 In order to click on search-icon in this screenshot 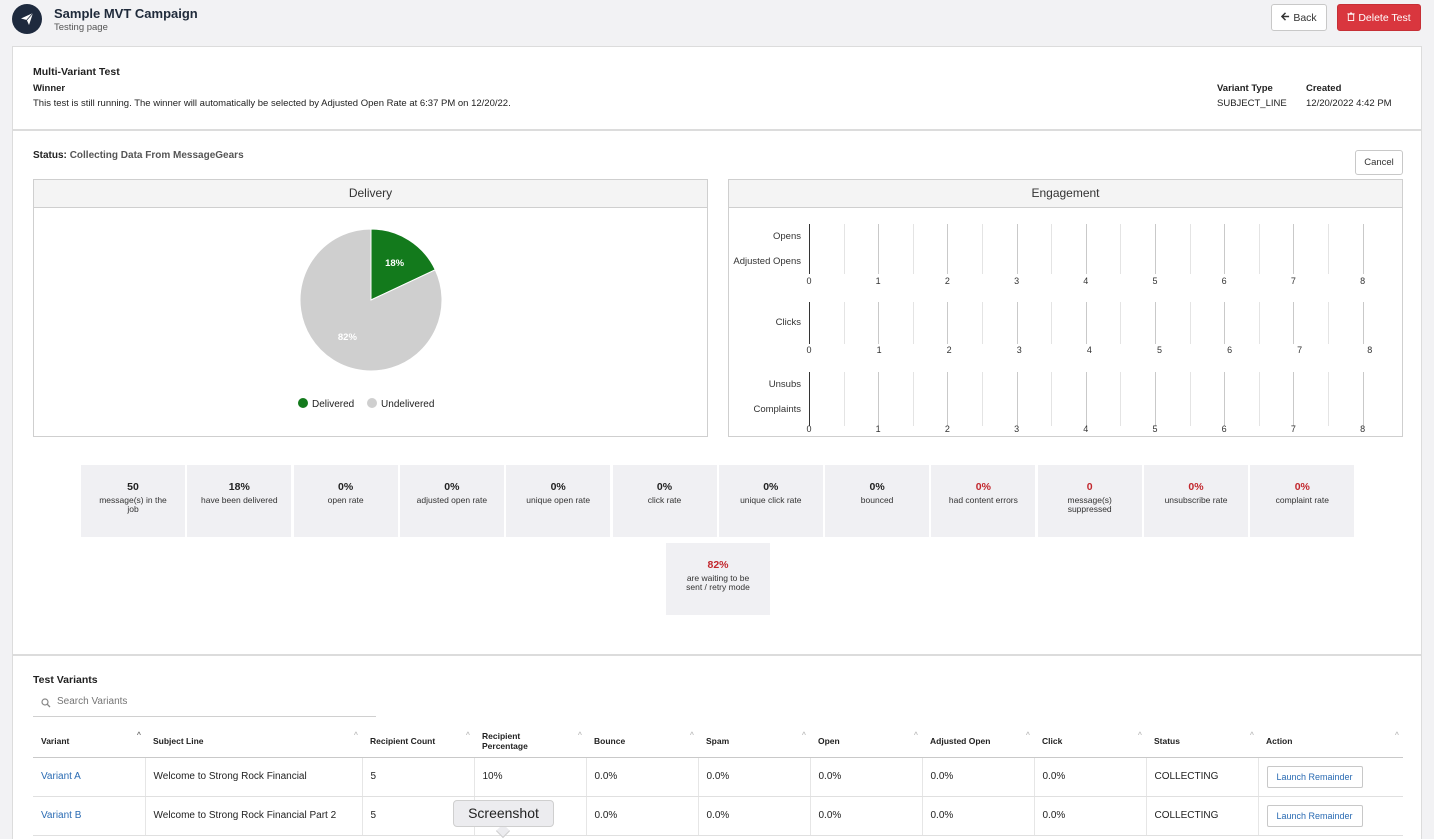, I will do `click(46, 704)`.